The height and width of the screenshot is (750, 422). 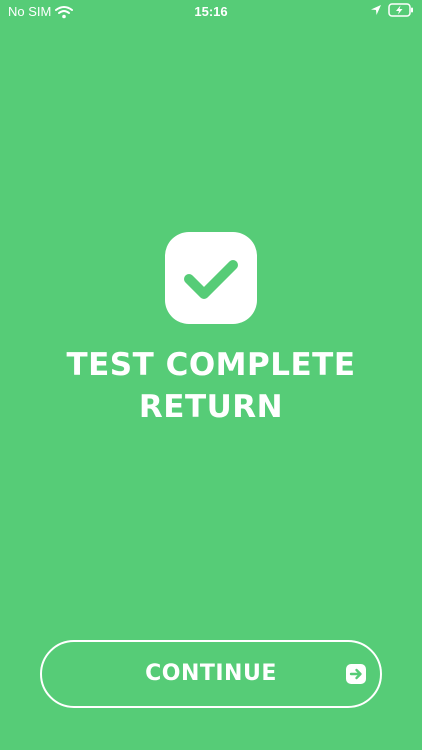 I want to click on status-right, so click(x=392, y=10).